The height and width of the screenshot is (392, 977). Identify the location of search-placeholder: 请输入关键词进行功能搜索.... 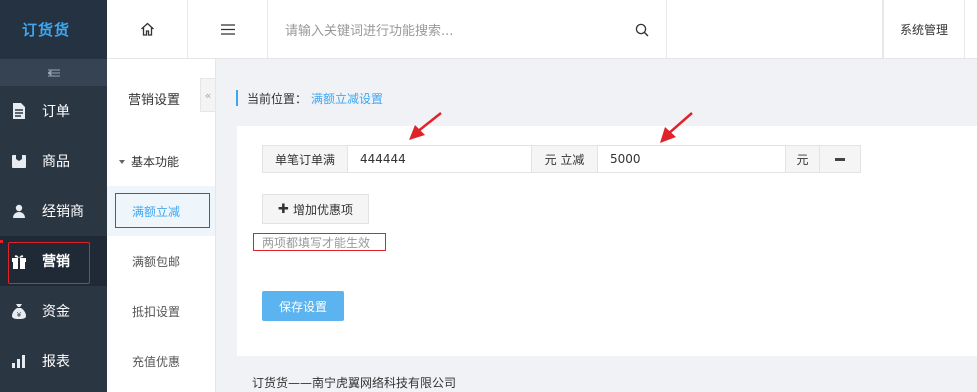
(369, 31).